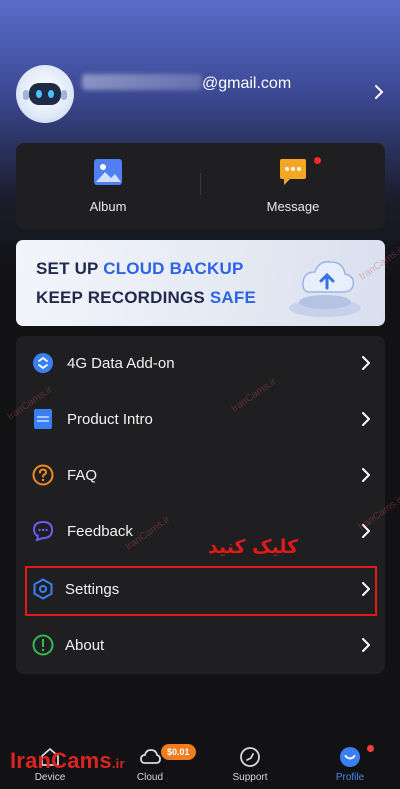 Image resolution: width=400 pixels, height=789 pixels. What do you see at coordinates (108, 206) in the screenshot?
I see `album-label: Album` at bounding box center [108, 206].